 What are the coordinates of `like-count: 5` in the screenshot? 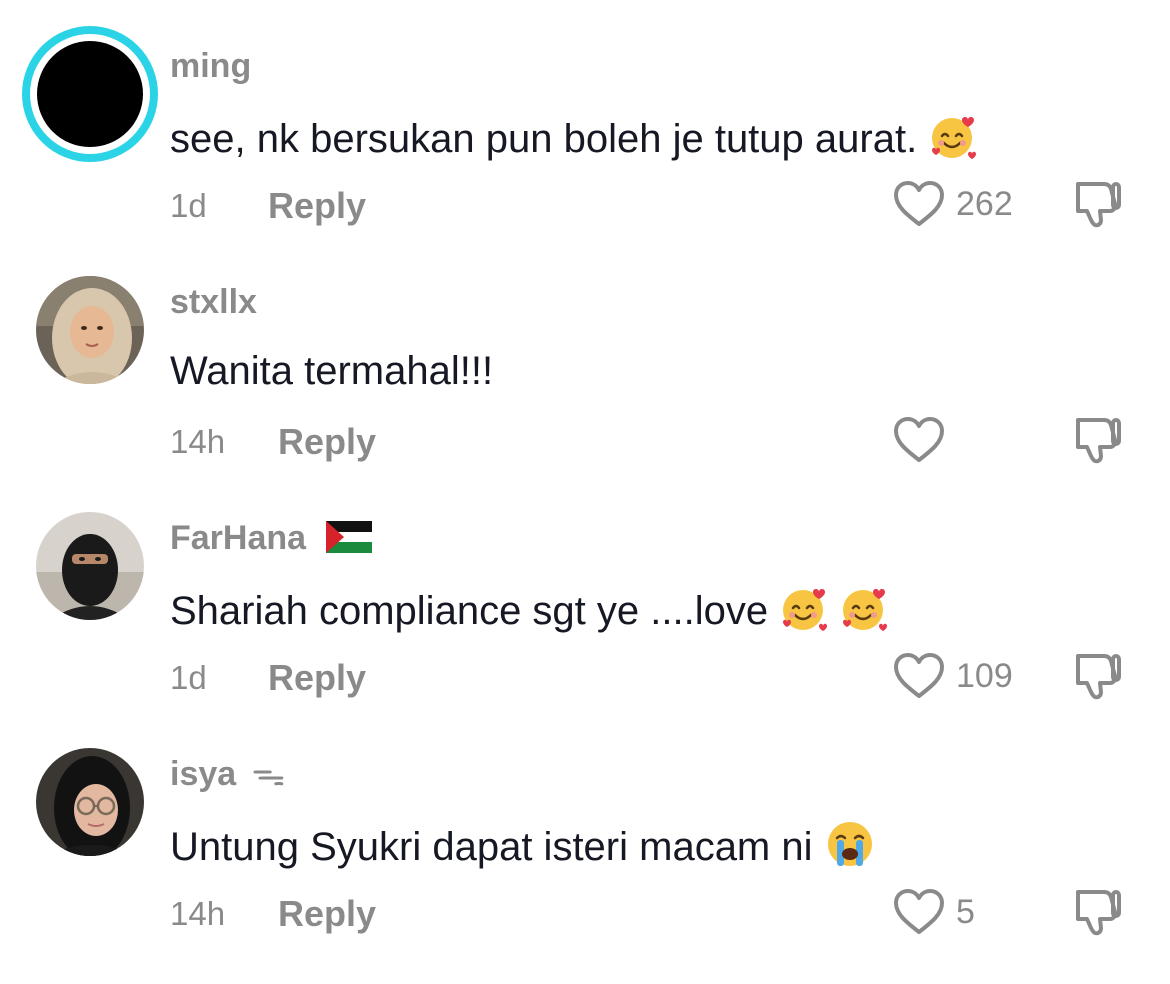 It's located at (965, 911).